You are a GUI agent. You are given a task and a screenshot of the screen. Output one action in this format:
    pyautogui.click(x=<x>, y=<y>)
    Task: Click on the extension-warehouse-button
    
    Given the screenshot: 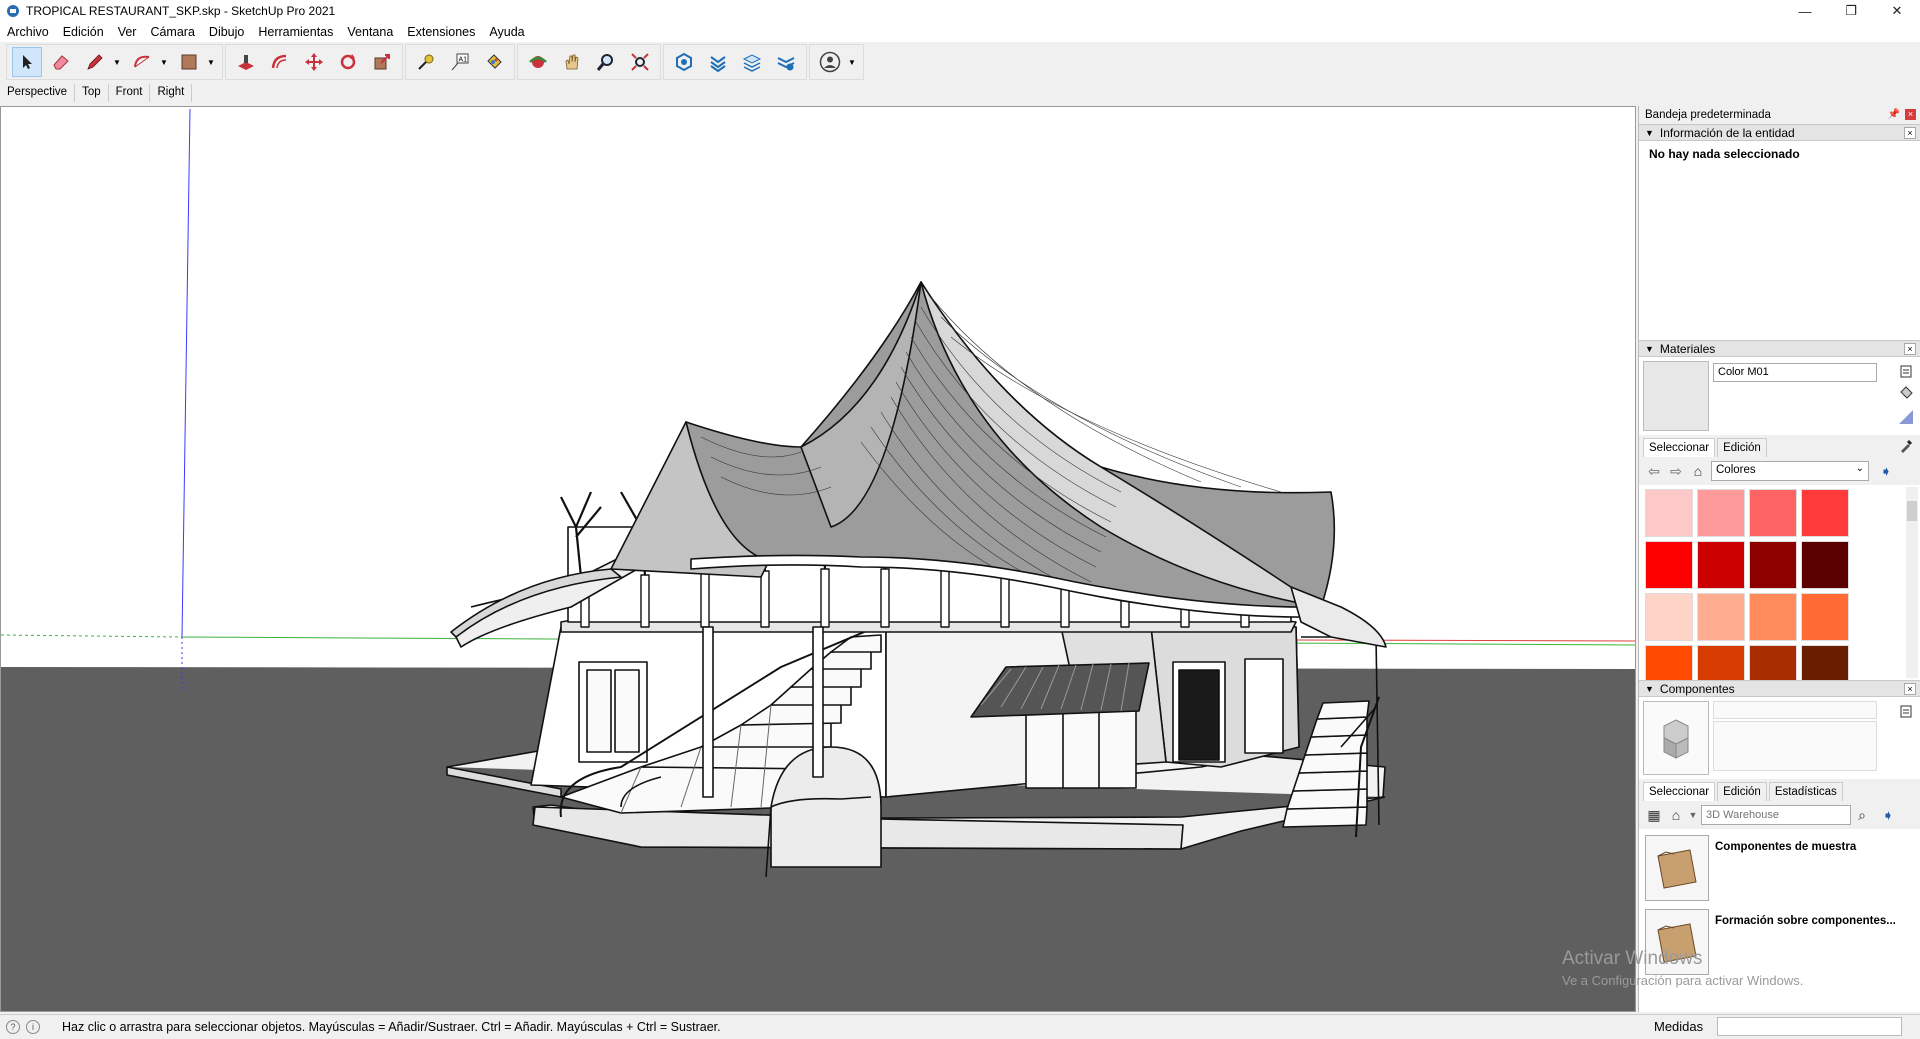 What is the action you would take?
    pyautogui.click(x=718, y=62)
    